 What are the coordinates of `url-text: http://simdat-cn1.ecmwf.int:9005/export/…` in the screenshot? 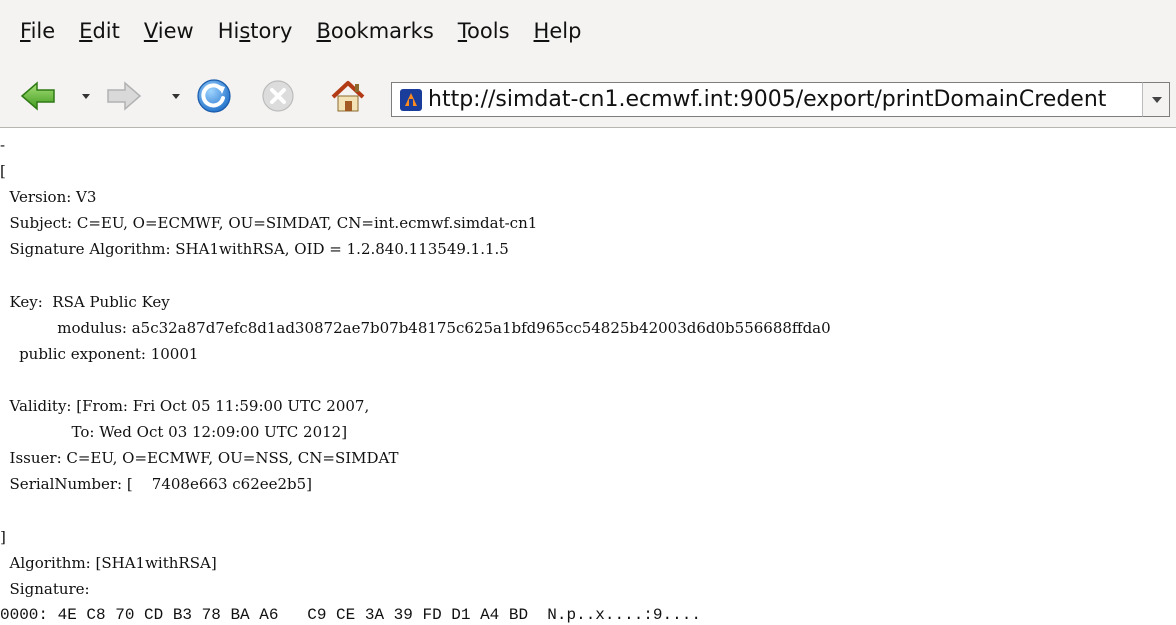 It's located at (767, 99).